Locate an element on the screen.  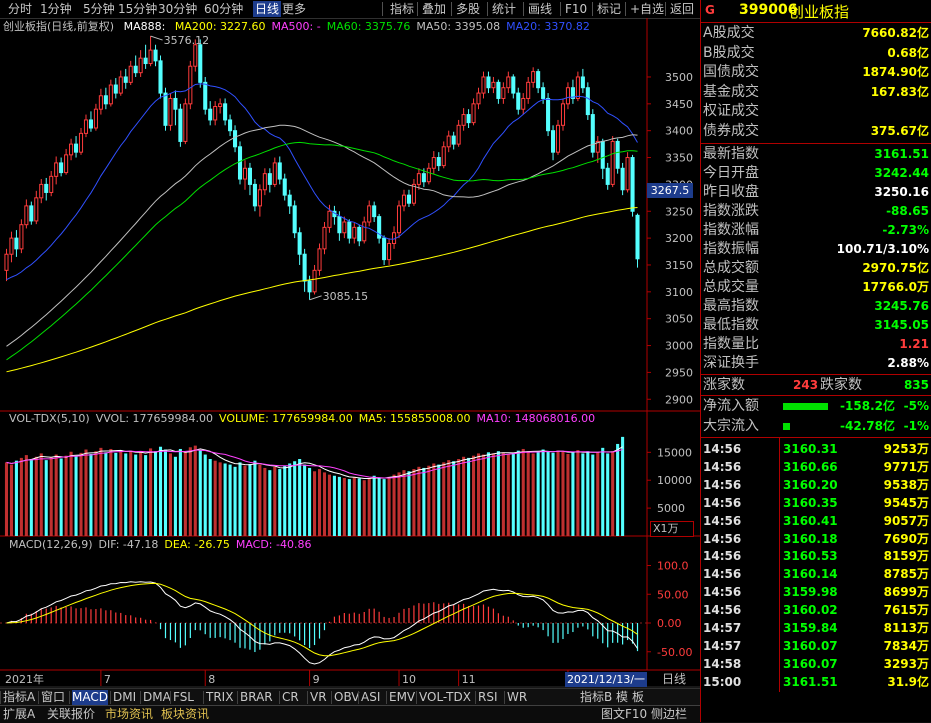
right-tab-2: 板 is located at coordinates (638, 697).